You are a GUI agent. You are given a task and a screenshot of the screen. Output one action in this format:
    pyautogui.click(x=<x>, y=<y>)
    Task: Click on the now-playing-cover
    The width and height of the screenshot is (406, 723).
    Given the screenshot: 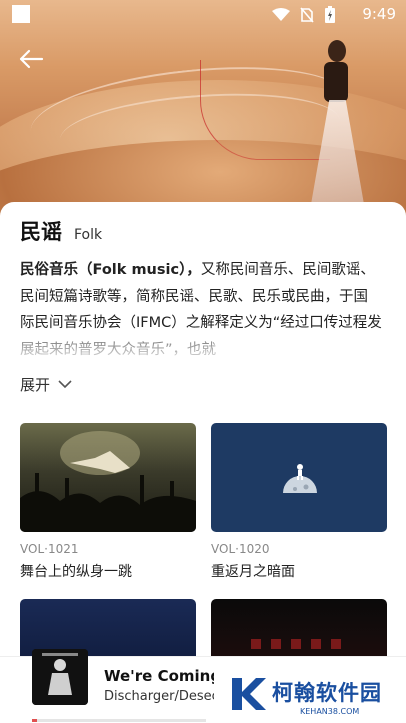 What is the action you would take?
    pyautogui.click(x=60, y=677)
    